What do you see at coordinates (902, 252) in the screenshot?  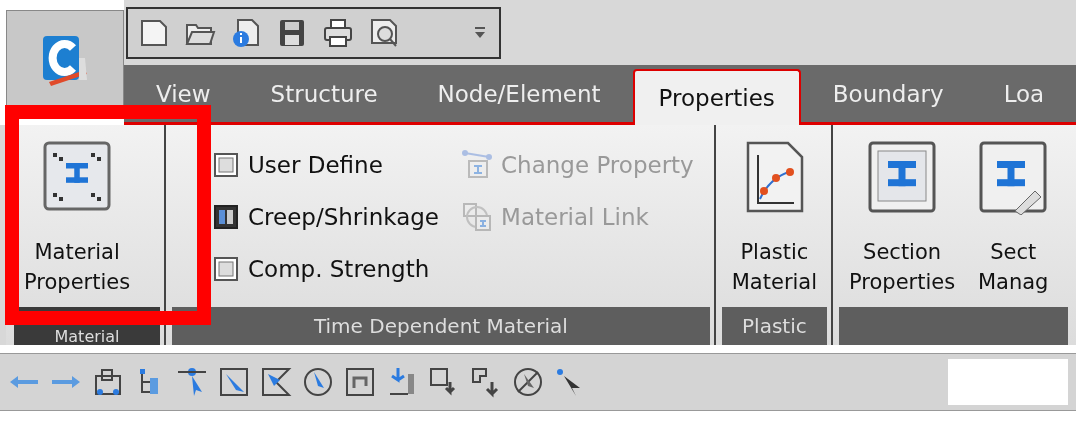 I see `button-label: Section` at bounding box center [902, 252].